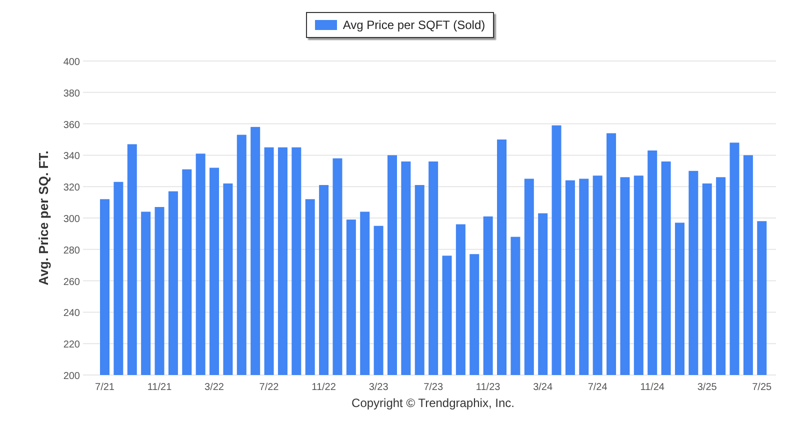 The height and width of the screenshot is (434, 800). What do you see at coordinates (71, 156) in the screenshot?
I see `y-tick-label: 340` at bounding box center [71, 156].